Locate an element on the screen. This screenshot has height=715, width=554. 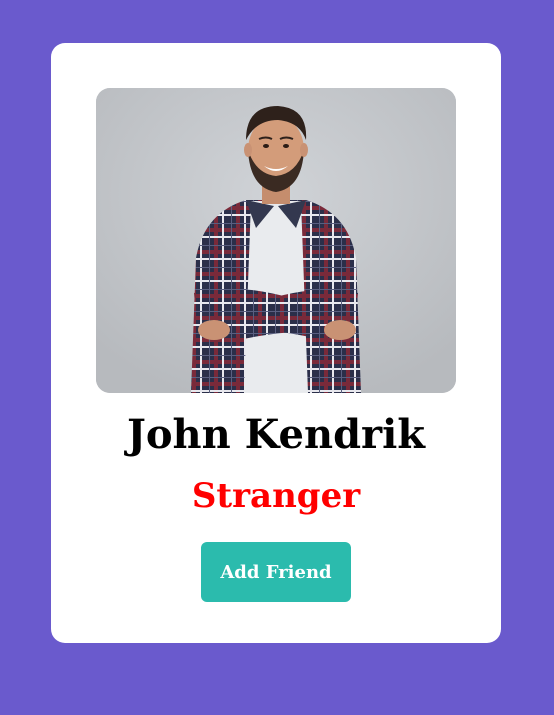
friend-status: Stranger is located at coordinates (276, 496).